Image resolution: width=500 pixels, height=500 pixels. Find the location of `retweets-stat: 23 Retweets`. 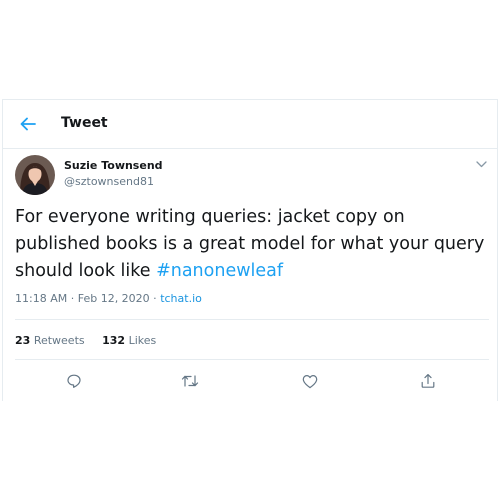

retweets-stat: 23 Retweets is located at coordinates (50, 340).